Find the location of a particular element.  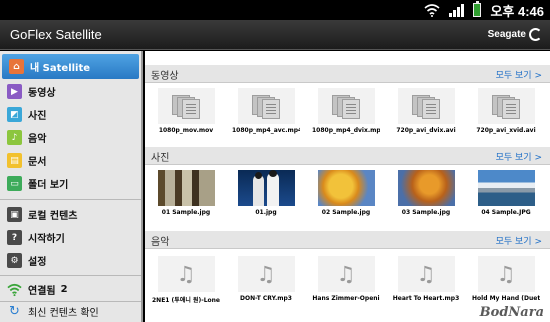

title-bar: GoFlex Satellite Seagate is located at coordinates (275, 35).